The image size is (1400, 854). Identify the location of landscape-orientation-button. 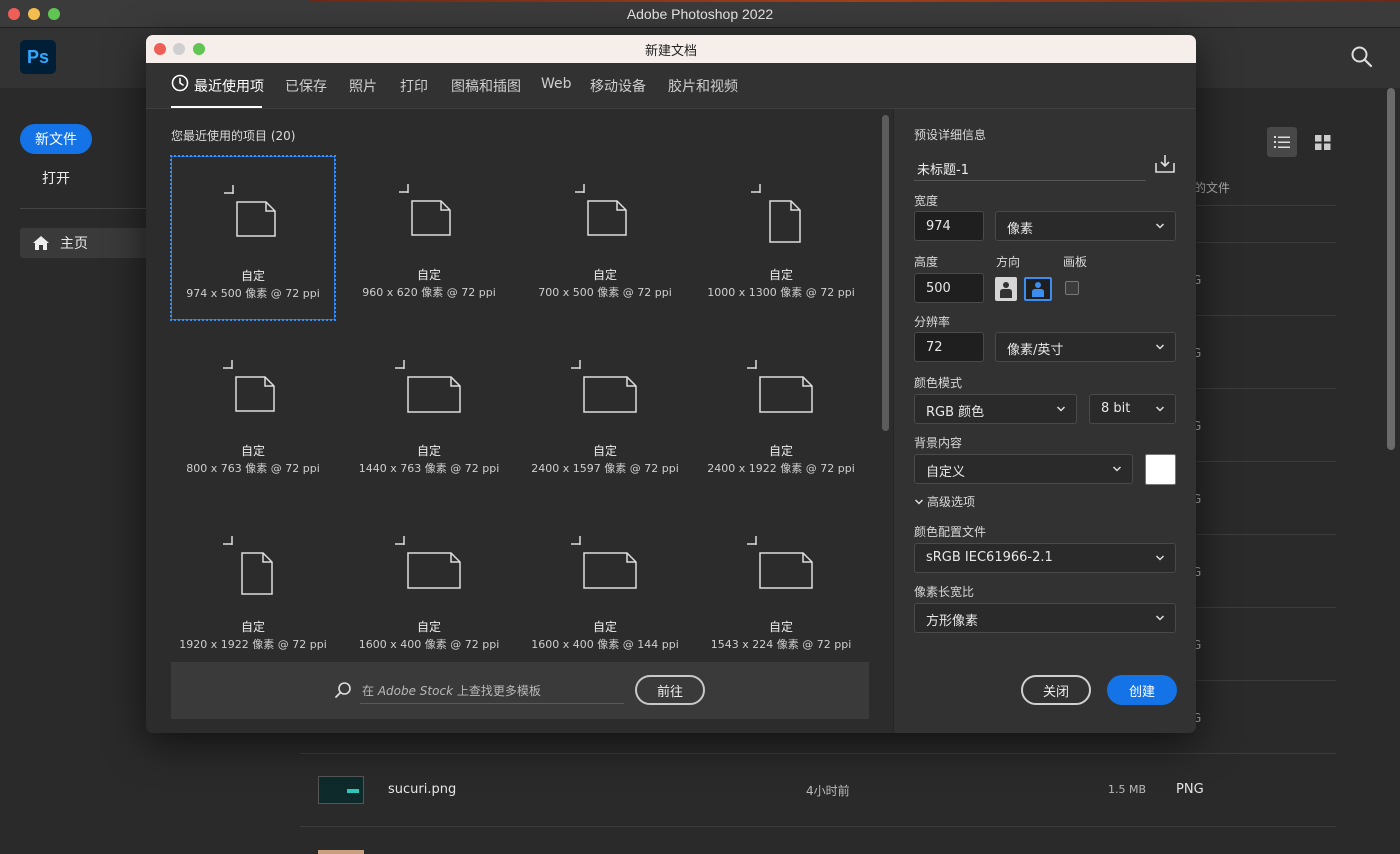
(1038, 289).